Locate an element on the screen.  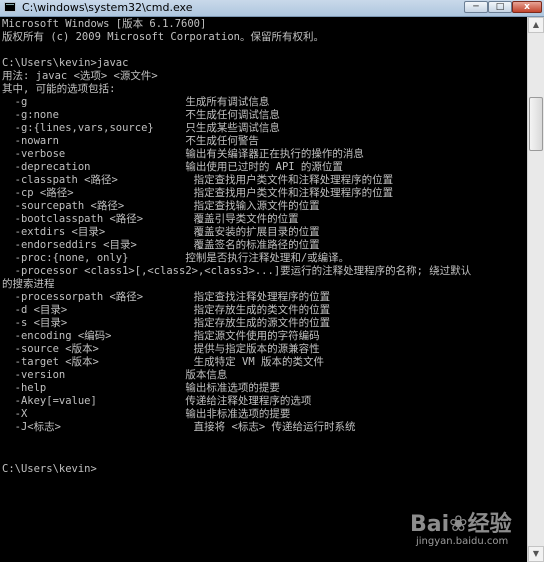
scroll-down-arrow-icon: ▼ is located at coordinates (536, 554).